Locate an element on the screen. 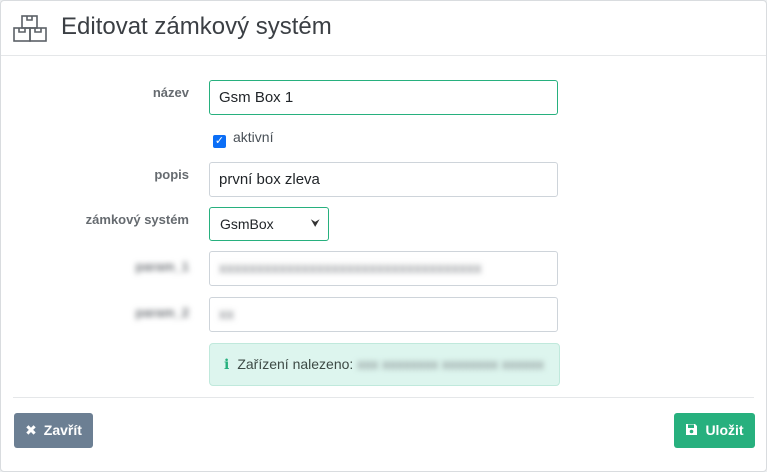 This screenshot has height=472, width=767. param1-input: xxxxxxxxxxxxxxxxxxxxxxxxxxxxxxxxxxx is located at coordinates (383, 268).